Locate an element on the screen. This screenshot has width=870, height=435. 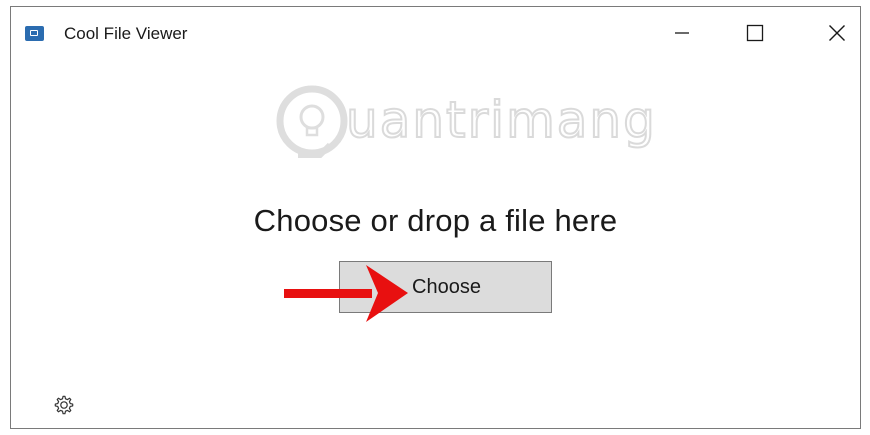
app-icon is located at coordinates (34, 33).